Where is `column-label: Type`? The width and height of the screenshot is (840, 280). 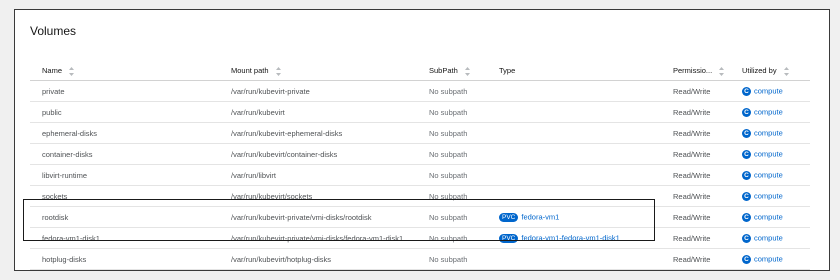
column-label: Type is located at coordinates (507, 70).